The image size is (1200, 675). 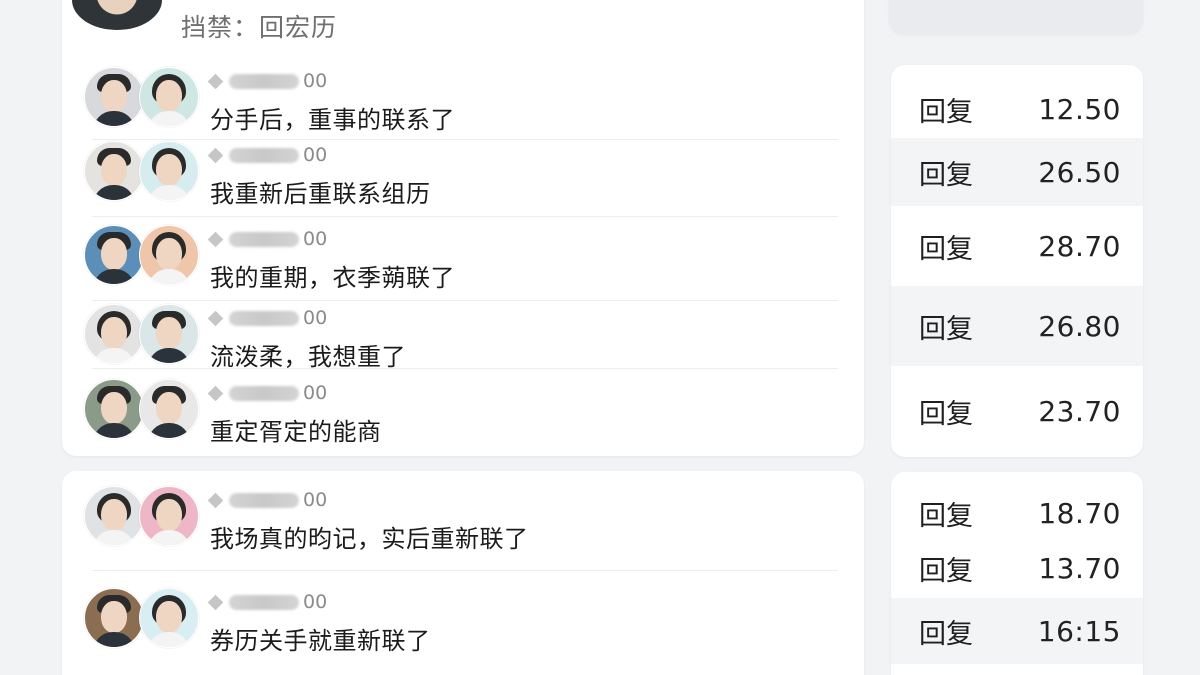 I want to click on reply-row: 回复 13.70, so click(x=1017, y=568).